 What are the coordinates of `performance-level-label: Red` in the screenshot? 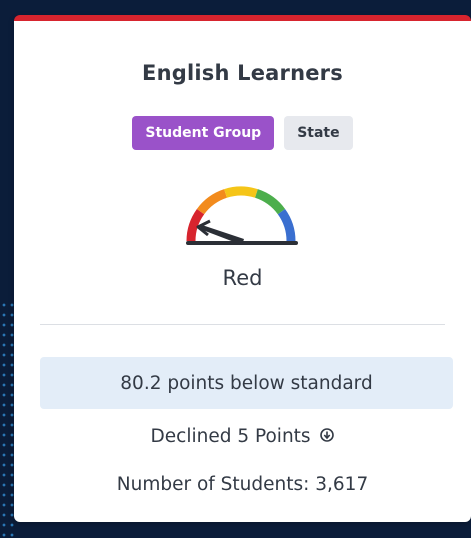 It's located at (242, 278).